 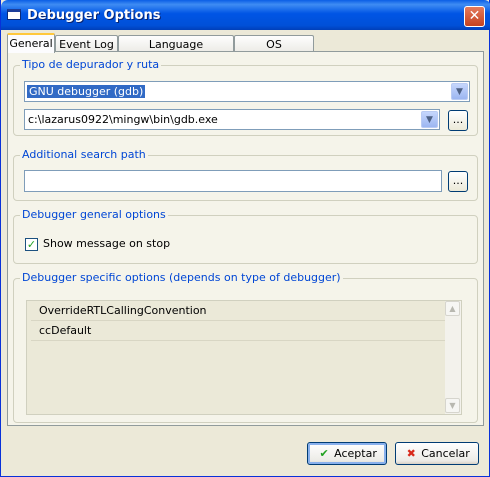 I want to click on close-button: ✕, so click(x=474, y=16).